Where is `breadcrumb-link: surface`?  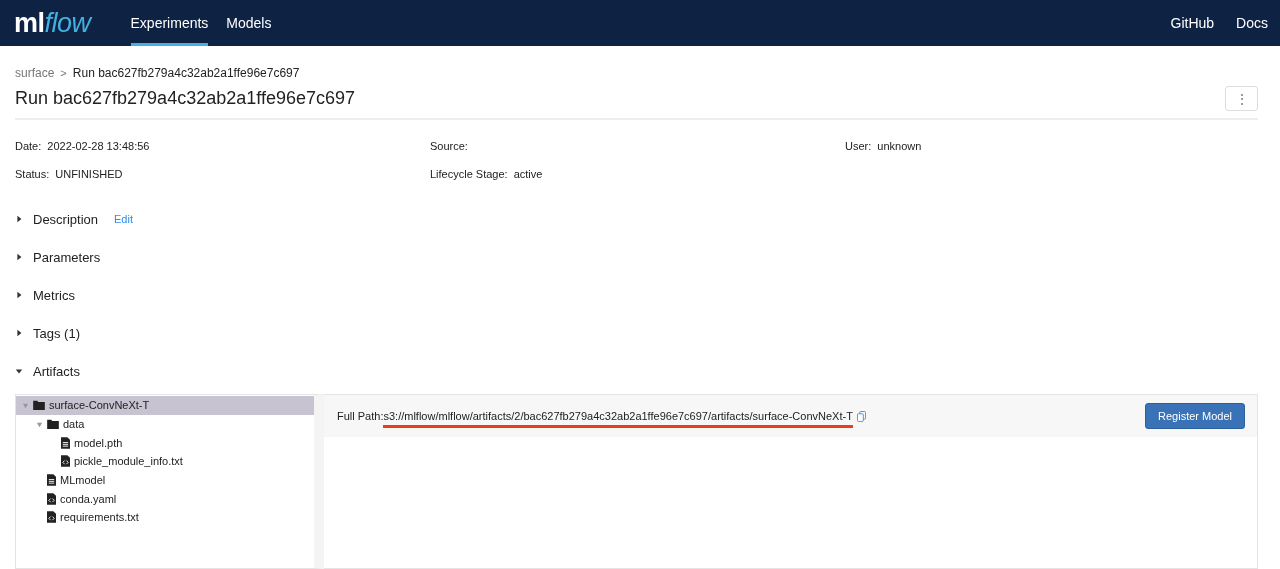
breadcrumb-link: surface is located at coordinates (35, 73).